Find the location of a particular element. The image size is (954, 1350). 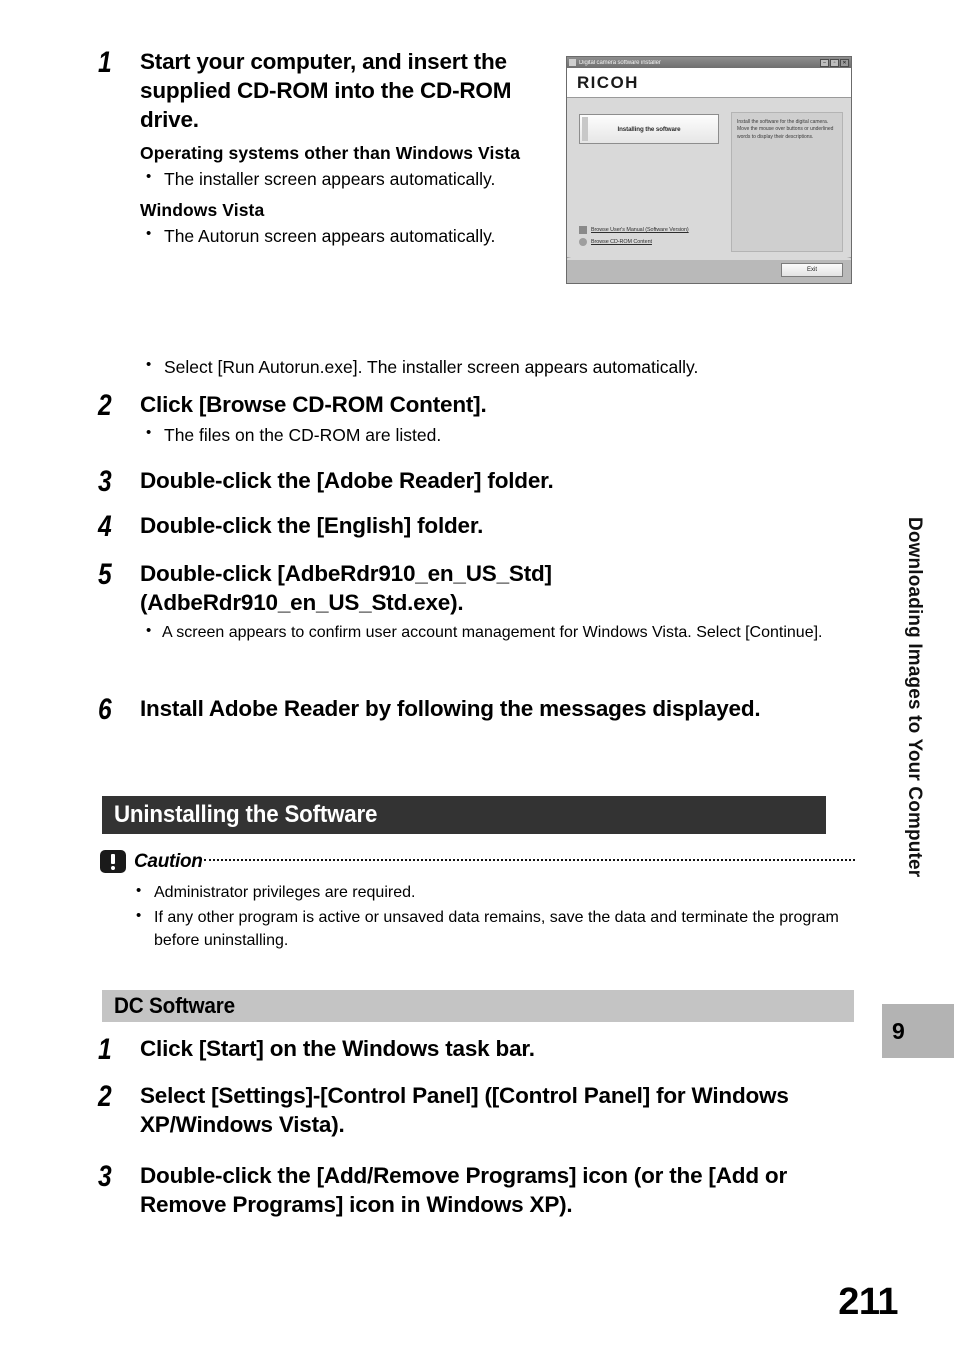

subsection-header-dc-software: DC Software is located at coordinates (478, 1006).